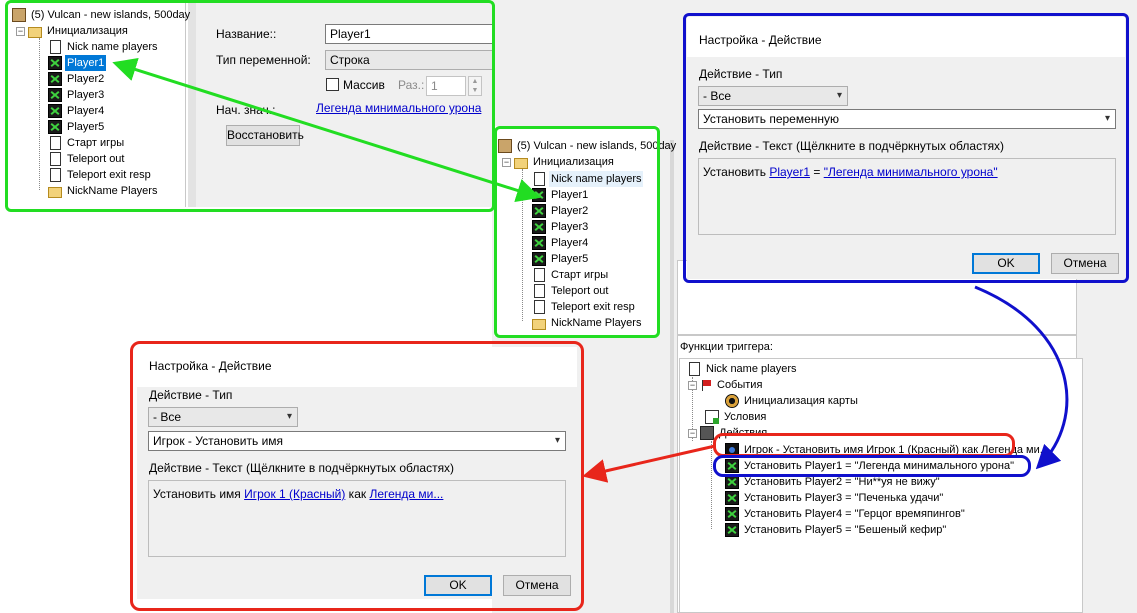 This screenshot has height=613, width=1137. I want to click on green-arrow, so click(326, 130).